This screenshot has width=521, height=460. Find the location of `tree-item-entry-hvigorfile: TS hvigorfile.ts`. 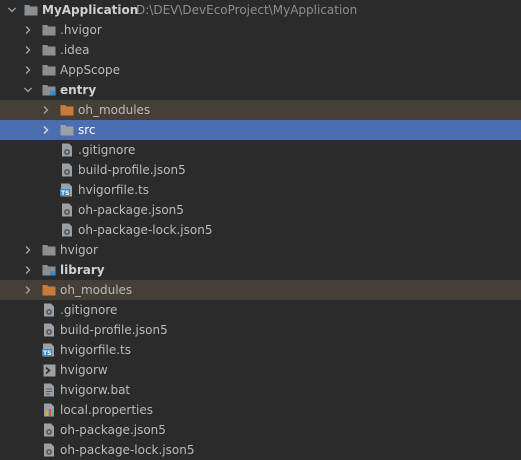

tree-item-entry-hvigorfile: TS hvigorfile.ts is located at coordinates (260, 190).